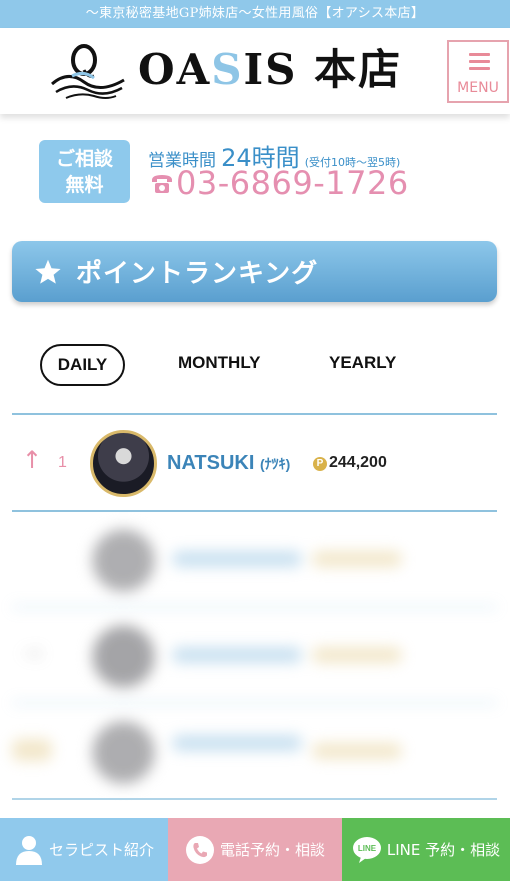  I want to click on top-banner: 〜東京秘密基地GP姉妹店〜女性用風俗【オアシス本店】, so click(255, 14).